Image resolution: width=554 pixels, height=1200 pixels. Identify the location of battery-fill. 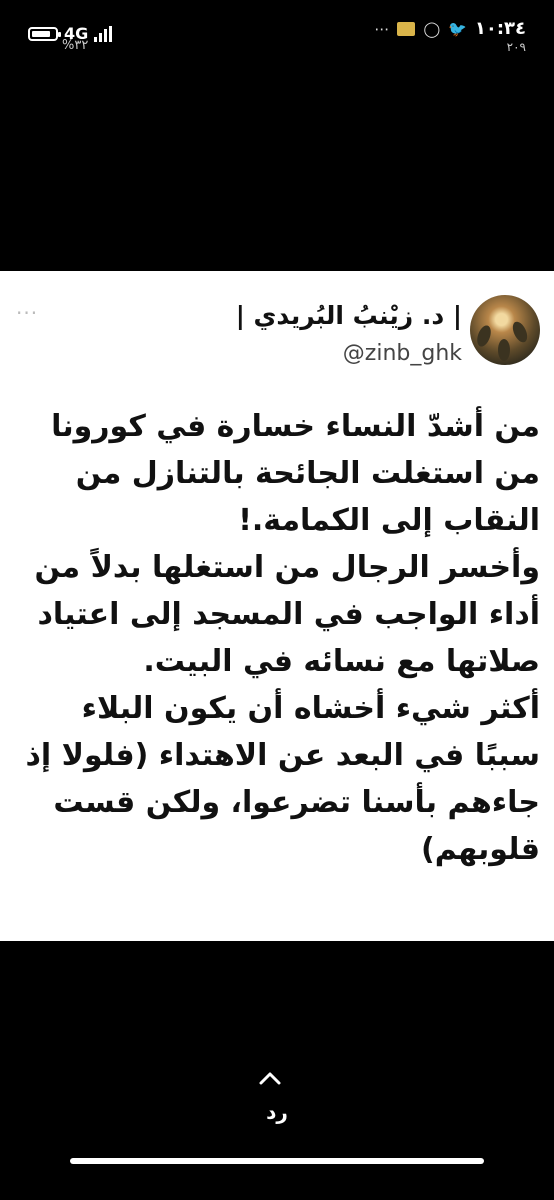
(41, 33).